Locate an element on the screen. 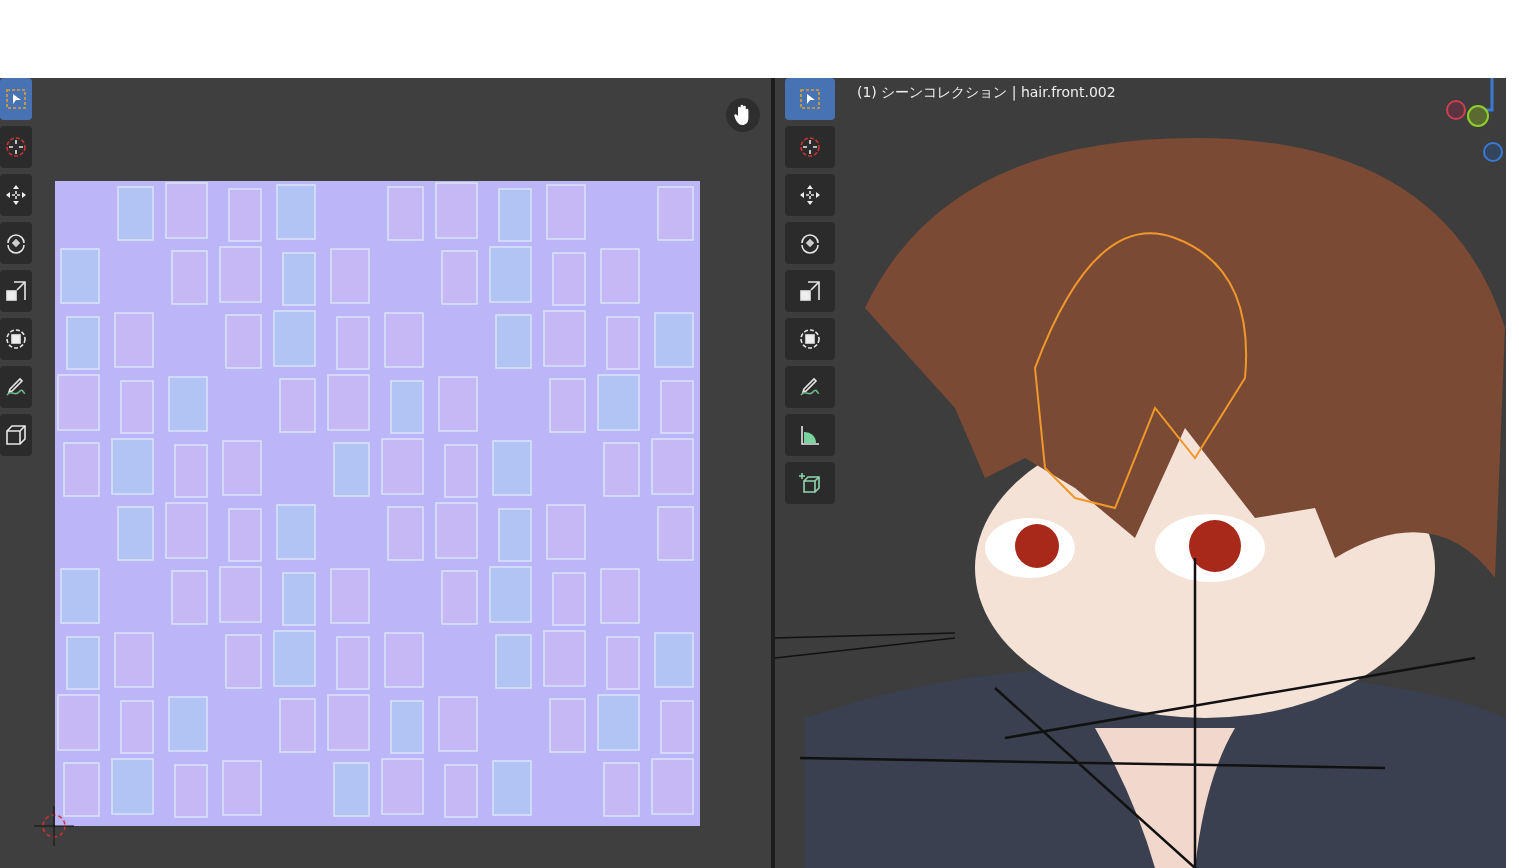 Image resolution: width=1519 pixels, height=868 pixels. 2d-cursor-icon is located at coordinates (54, 826).